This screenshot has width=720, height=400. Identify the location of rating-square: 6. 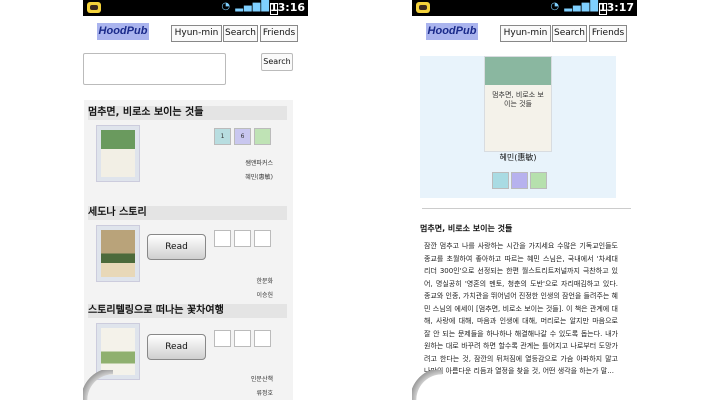
(242, 136).